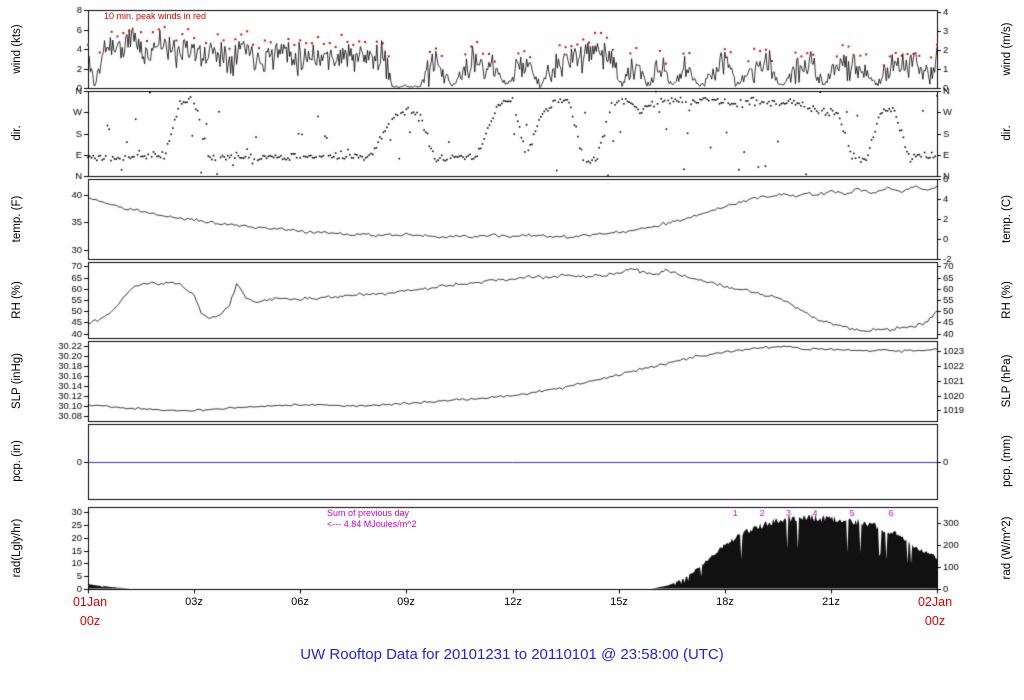 This screenshot has height=700, width=1024. Describe the element at coordinates (1007, 219) in the screenshot. I see `temp-right-axis-title: temp. (C)` at that location.